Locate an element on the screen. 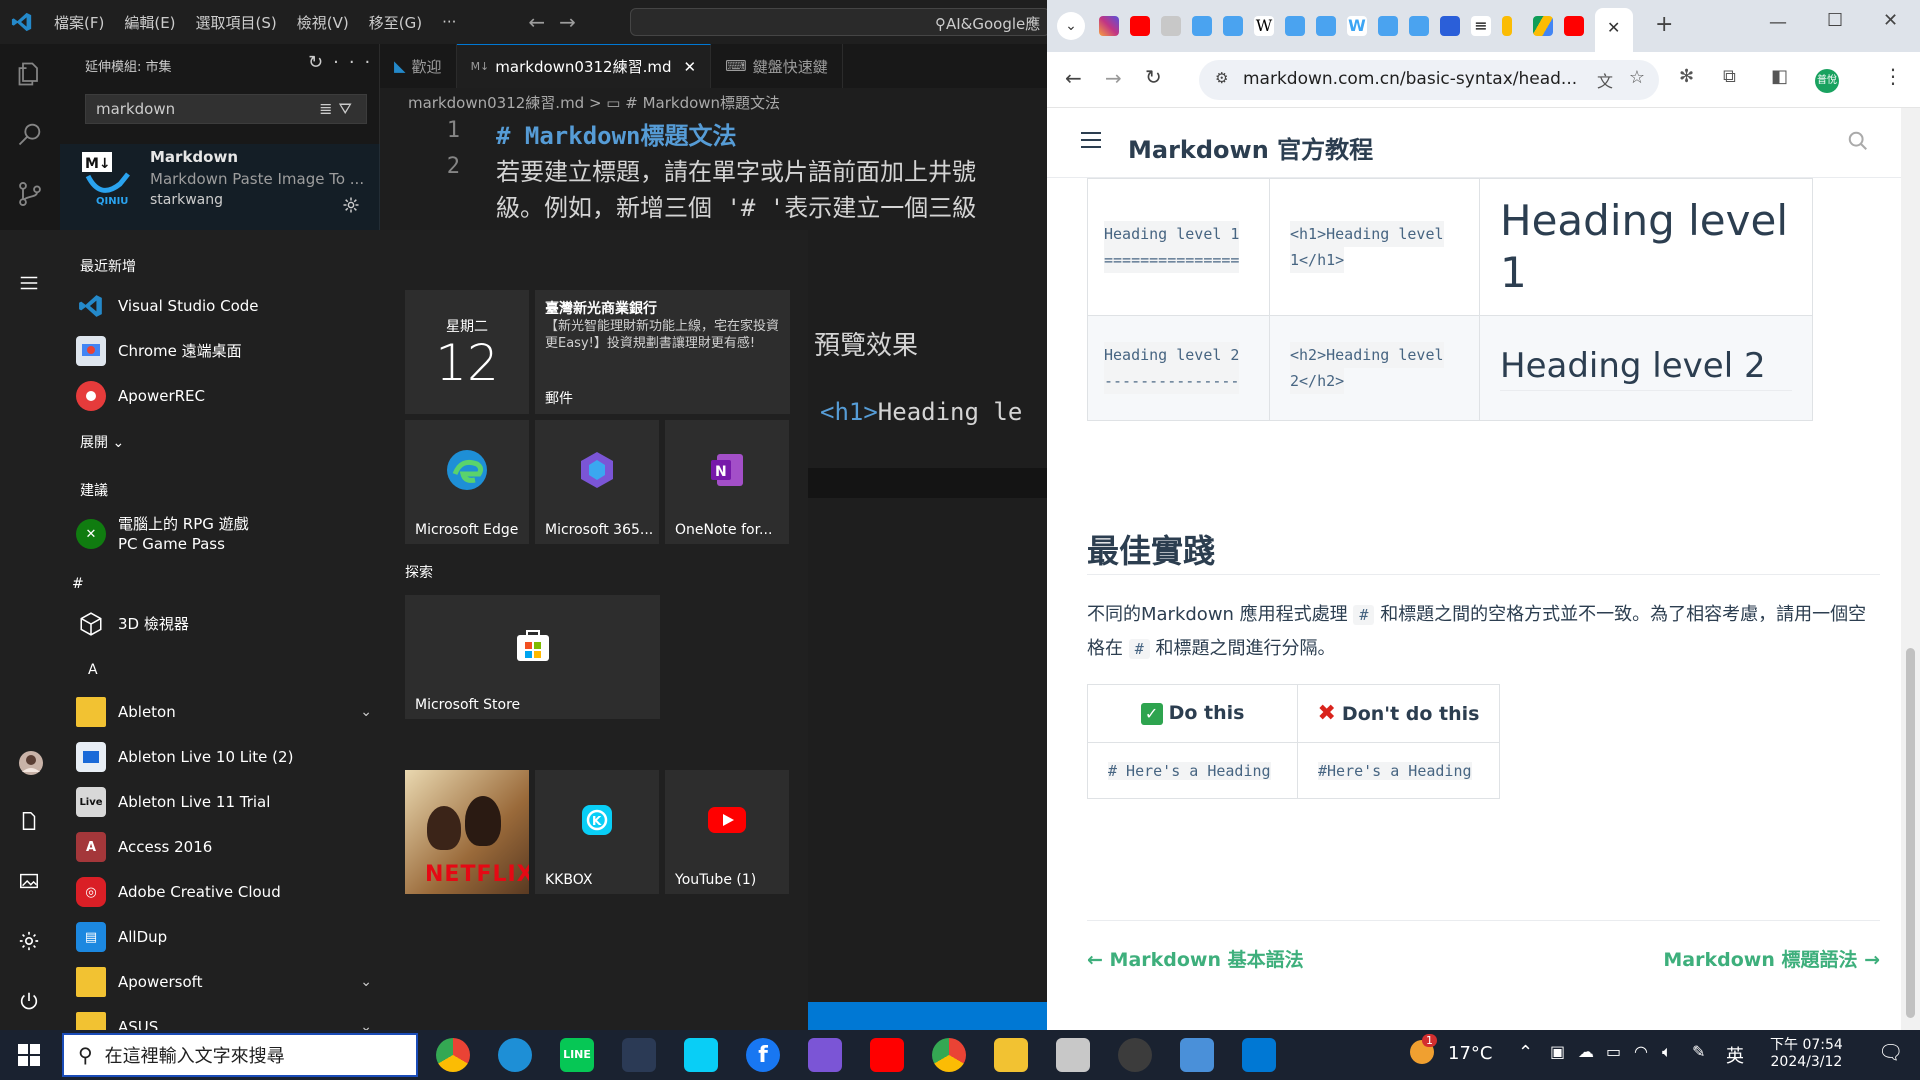  onedrive-icon: ☁ is located at coordinates (1586, 1051).